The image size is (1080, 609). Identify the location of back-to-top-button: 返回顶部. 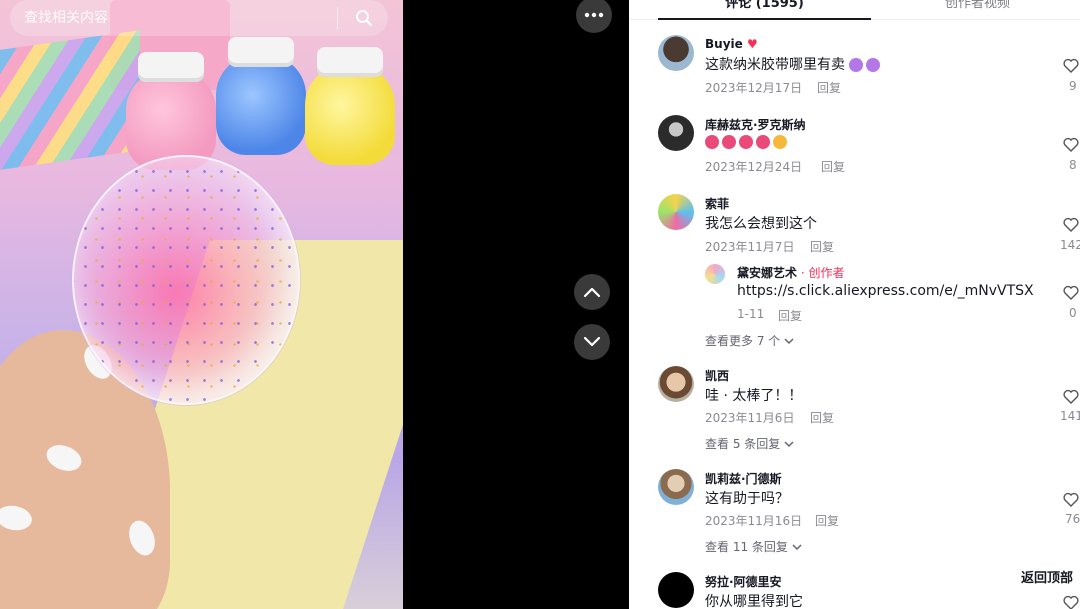
(1047, 579).